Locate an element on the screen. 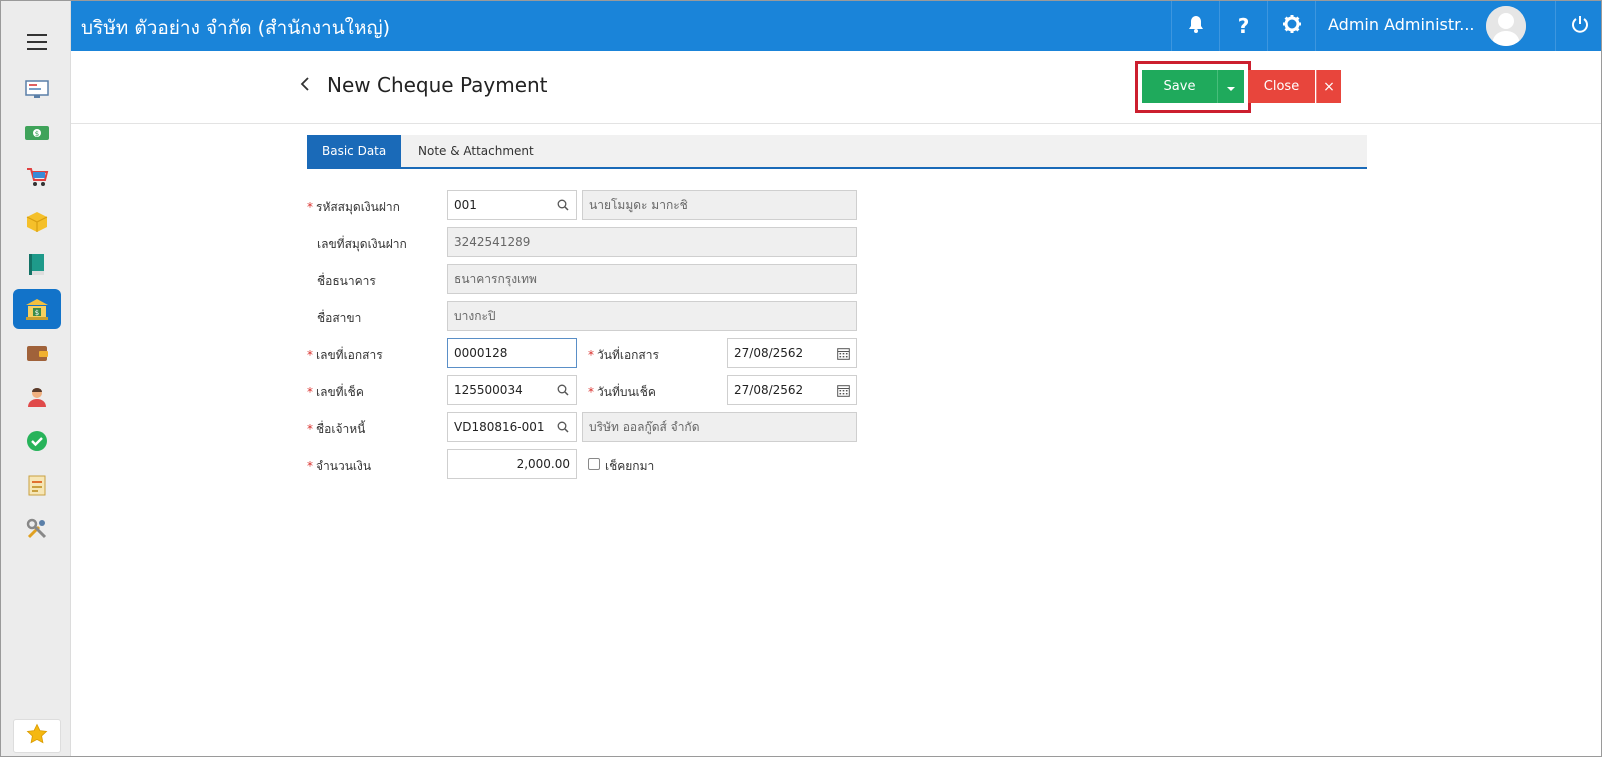 The image size is (1602, 757). branch-name-label: ชื่อสาขา is located at coordinates (339, 318).